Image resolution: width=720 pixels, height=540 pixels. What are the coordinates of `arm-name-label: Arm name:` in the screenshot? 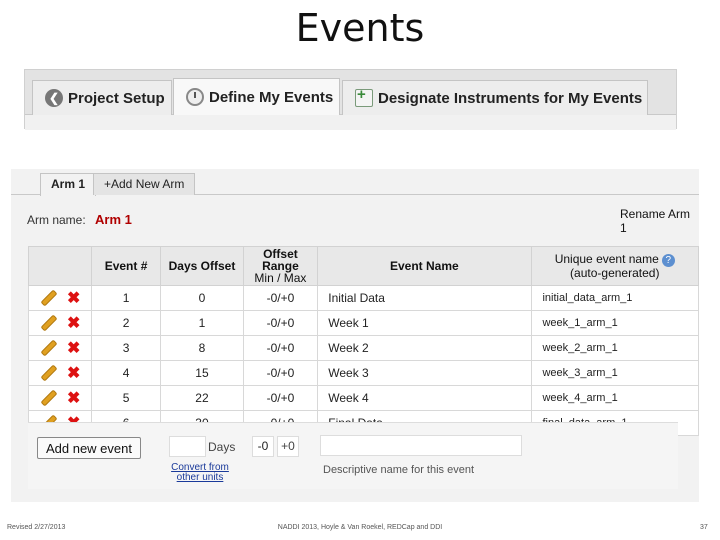 It's located at (56, 220).